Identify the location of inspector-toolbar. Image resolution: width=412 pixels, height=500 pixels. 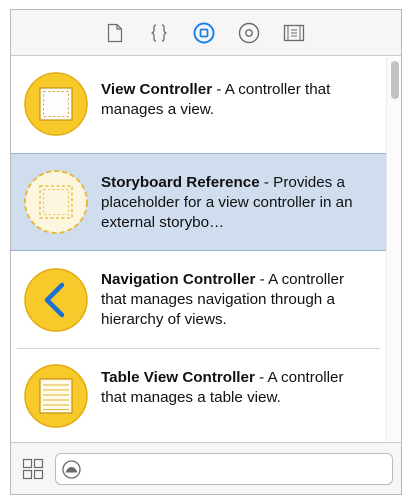
(206, 33).